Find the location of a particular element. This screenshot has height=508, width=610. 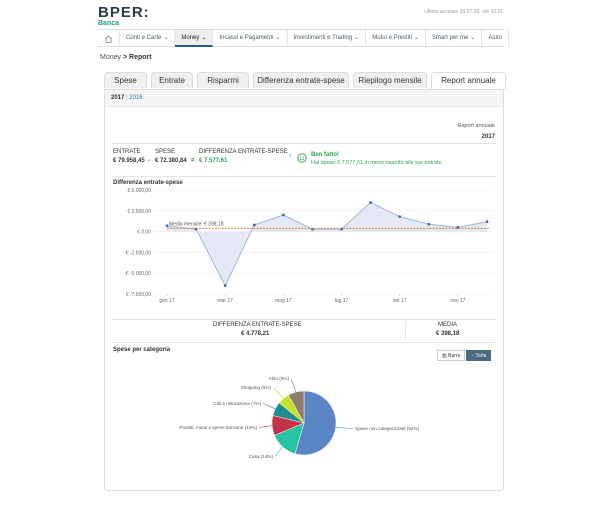

tab-riepilogo: Riepilogo mensile is located at coordinates (390, 80).